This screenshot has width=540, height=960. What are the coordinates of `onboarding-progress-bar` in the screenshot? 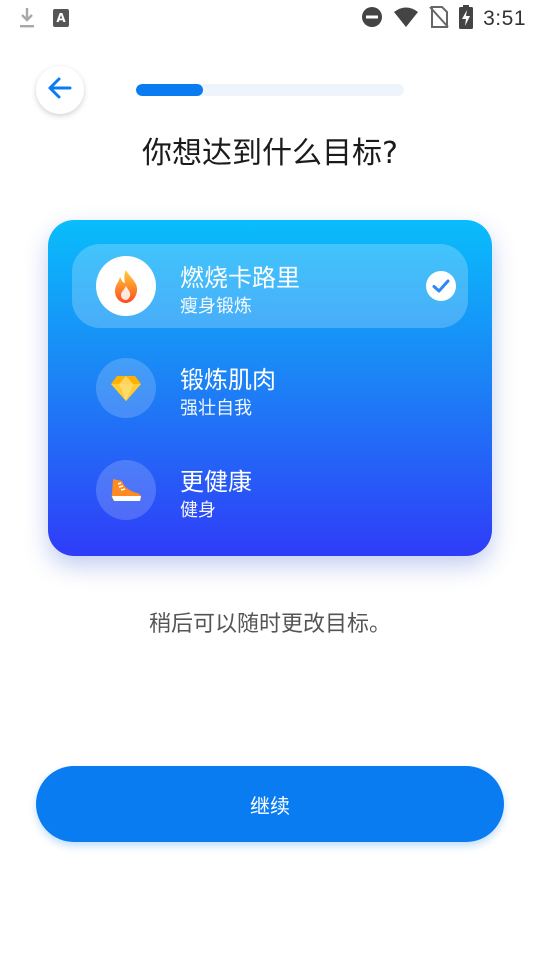 It's located at (270, 90).